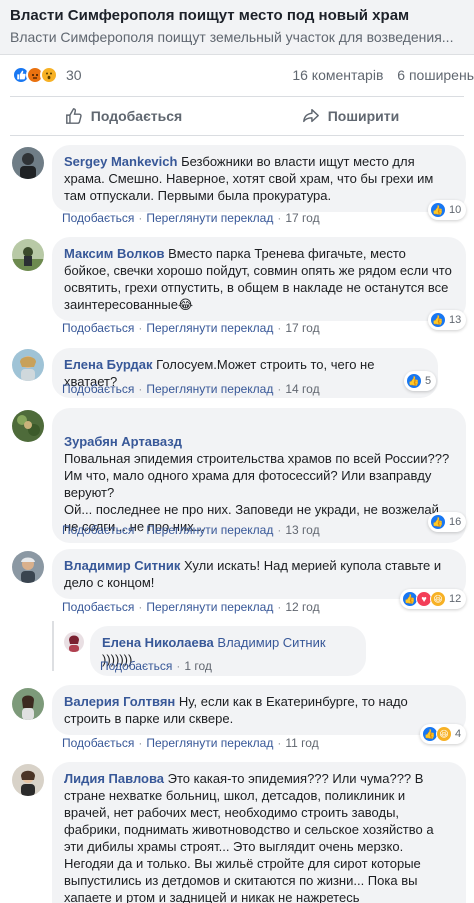 This screenshot has height=903, width=474. I want to click on comment-time: 13 год, so click(302, 530).